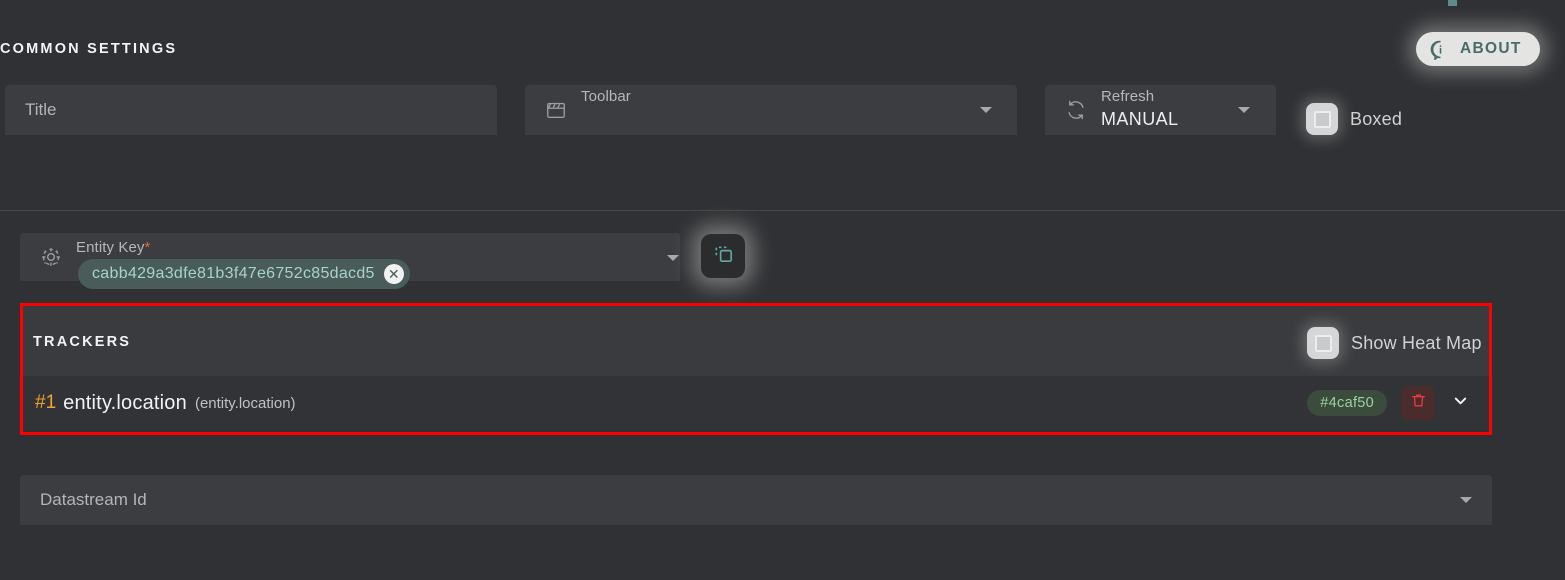  Describe the element at coordinates (393, 274) in the screenshot. I see `close-icon: ✕` at that location.